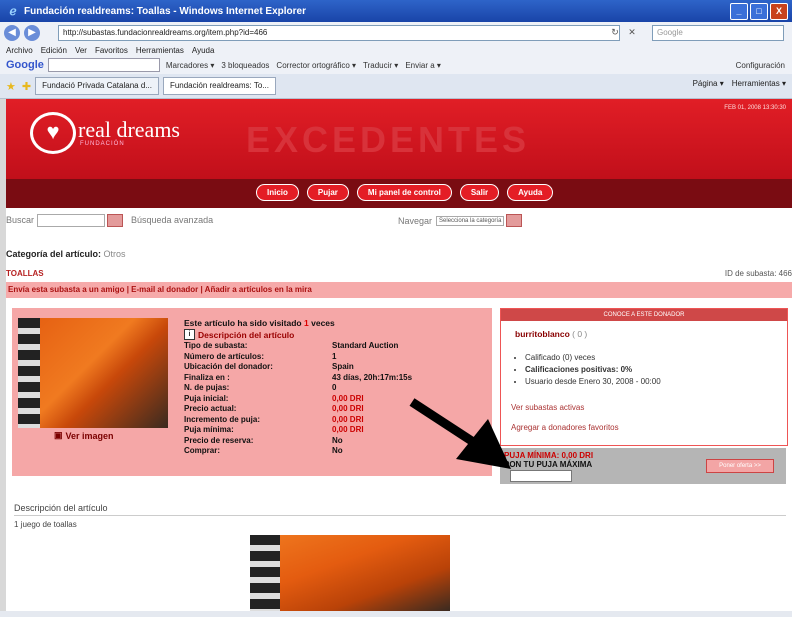  I want to click on google-search-input, so click(103, 65).